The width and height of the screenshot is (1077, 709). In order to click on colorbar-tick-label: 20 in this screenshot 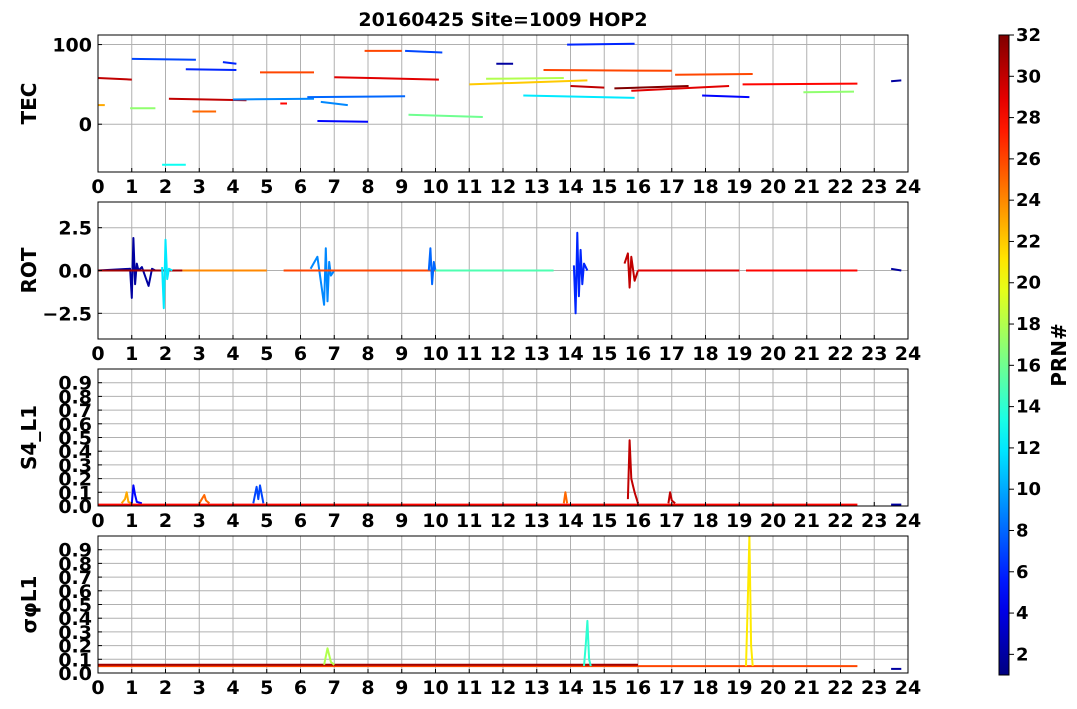, I will do `click(1028, 283)`.